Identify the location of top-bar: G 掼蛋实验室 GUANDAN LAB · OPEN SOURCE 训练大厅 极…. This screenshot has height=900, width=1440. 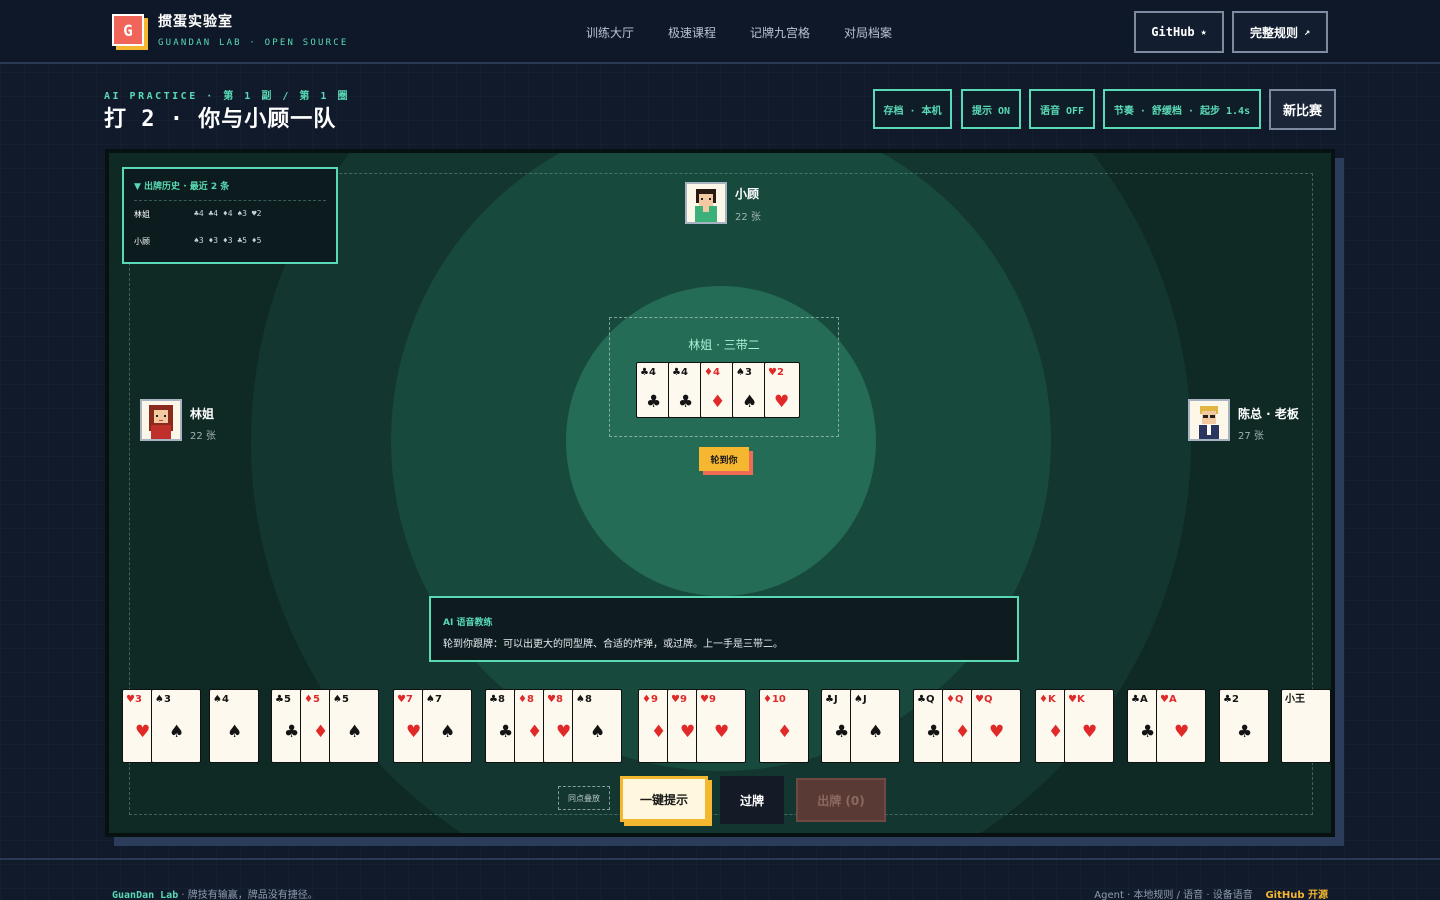
(720, 32).